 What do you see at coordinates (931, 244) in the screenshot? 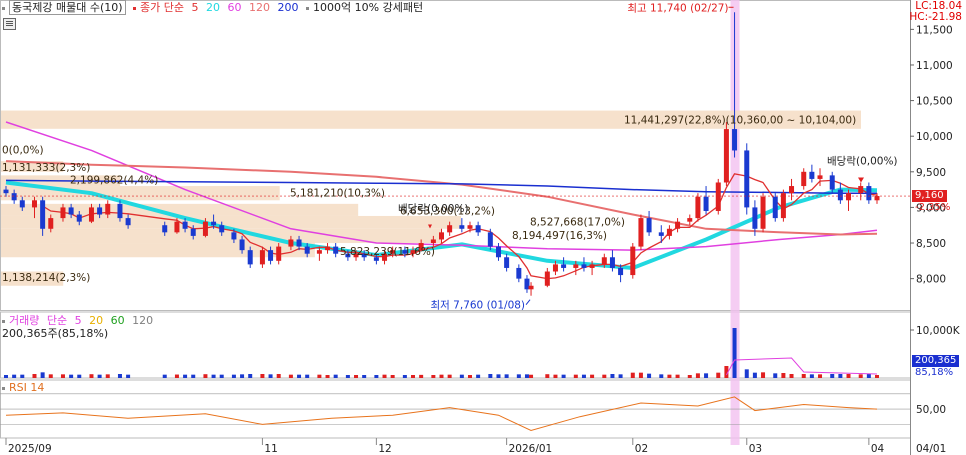
I see `price-tick-label: 8,500` at bounding box center [931, 244].